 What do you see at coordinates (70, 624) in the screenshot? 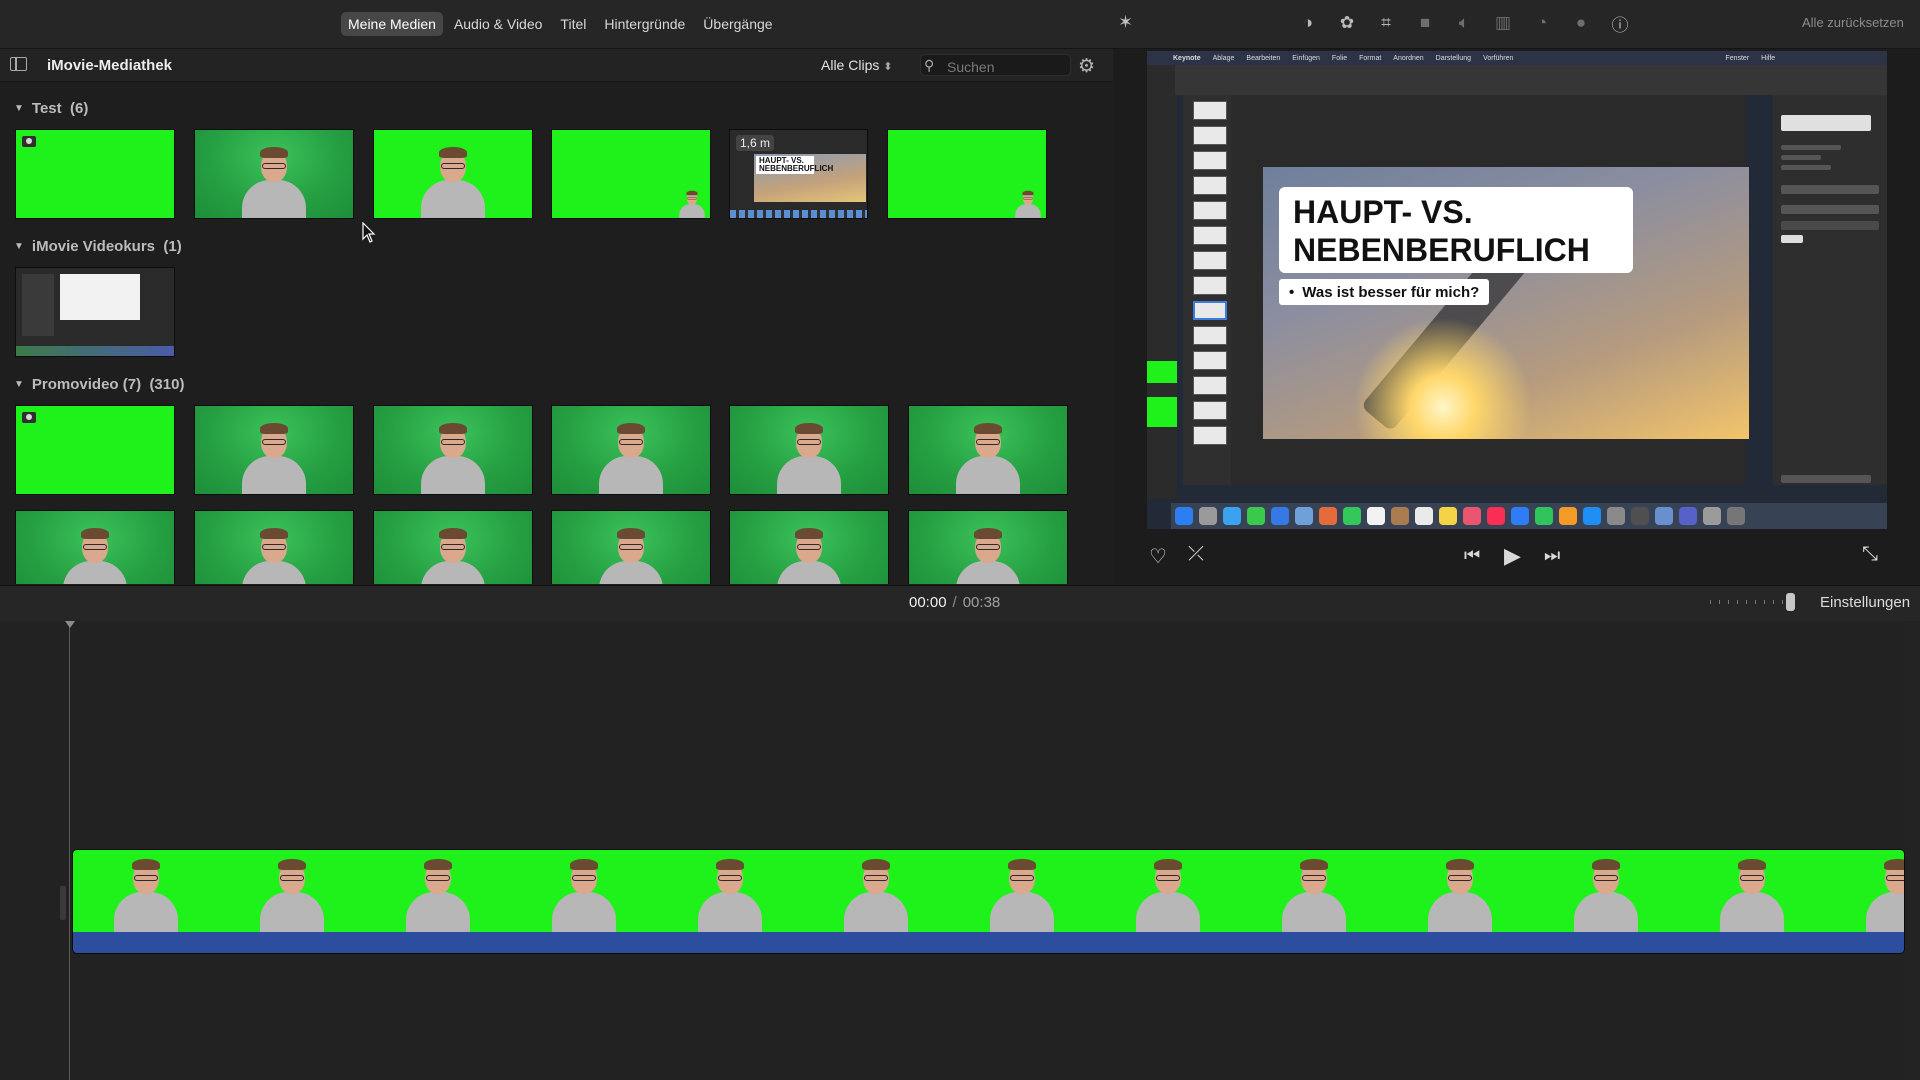
I see `playhead-marker-icon` at bounding box center [70, 624].